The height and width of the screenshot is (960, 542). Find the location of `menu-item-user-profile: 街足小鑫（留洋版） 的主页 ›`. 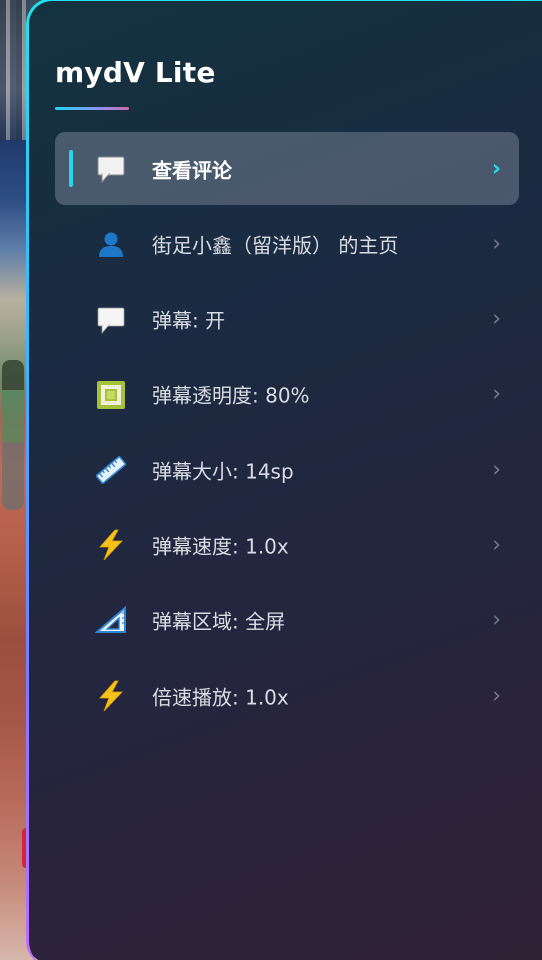

menu-item-user-profile: 街足小鑫（留洋版） 的主页 › is located at coordinates (287, 243).